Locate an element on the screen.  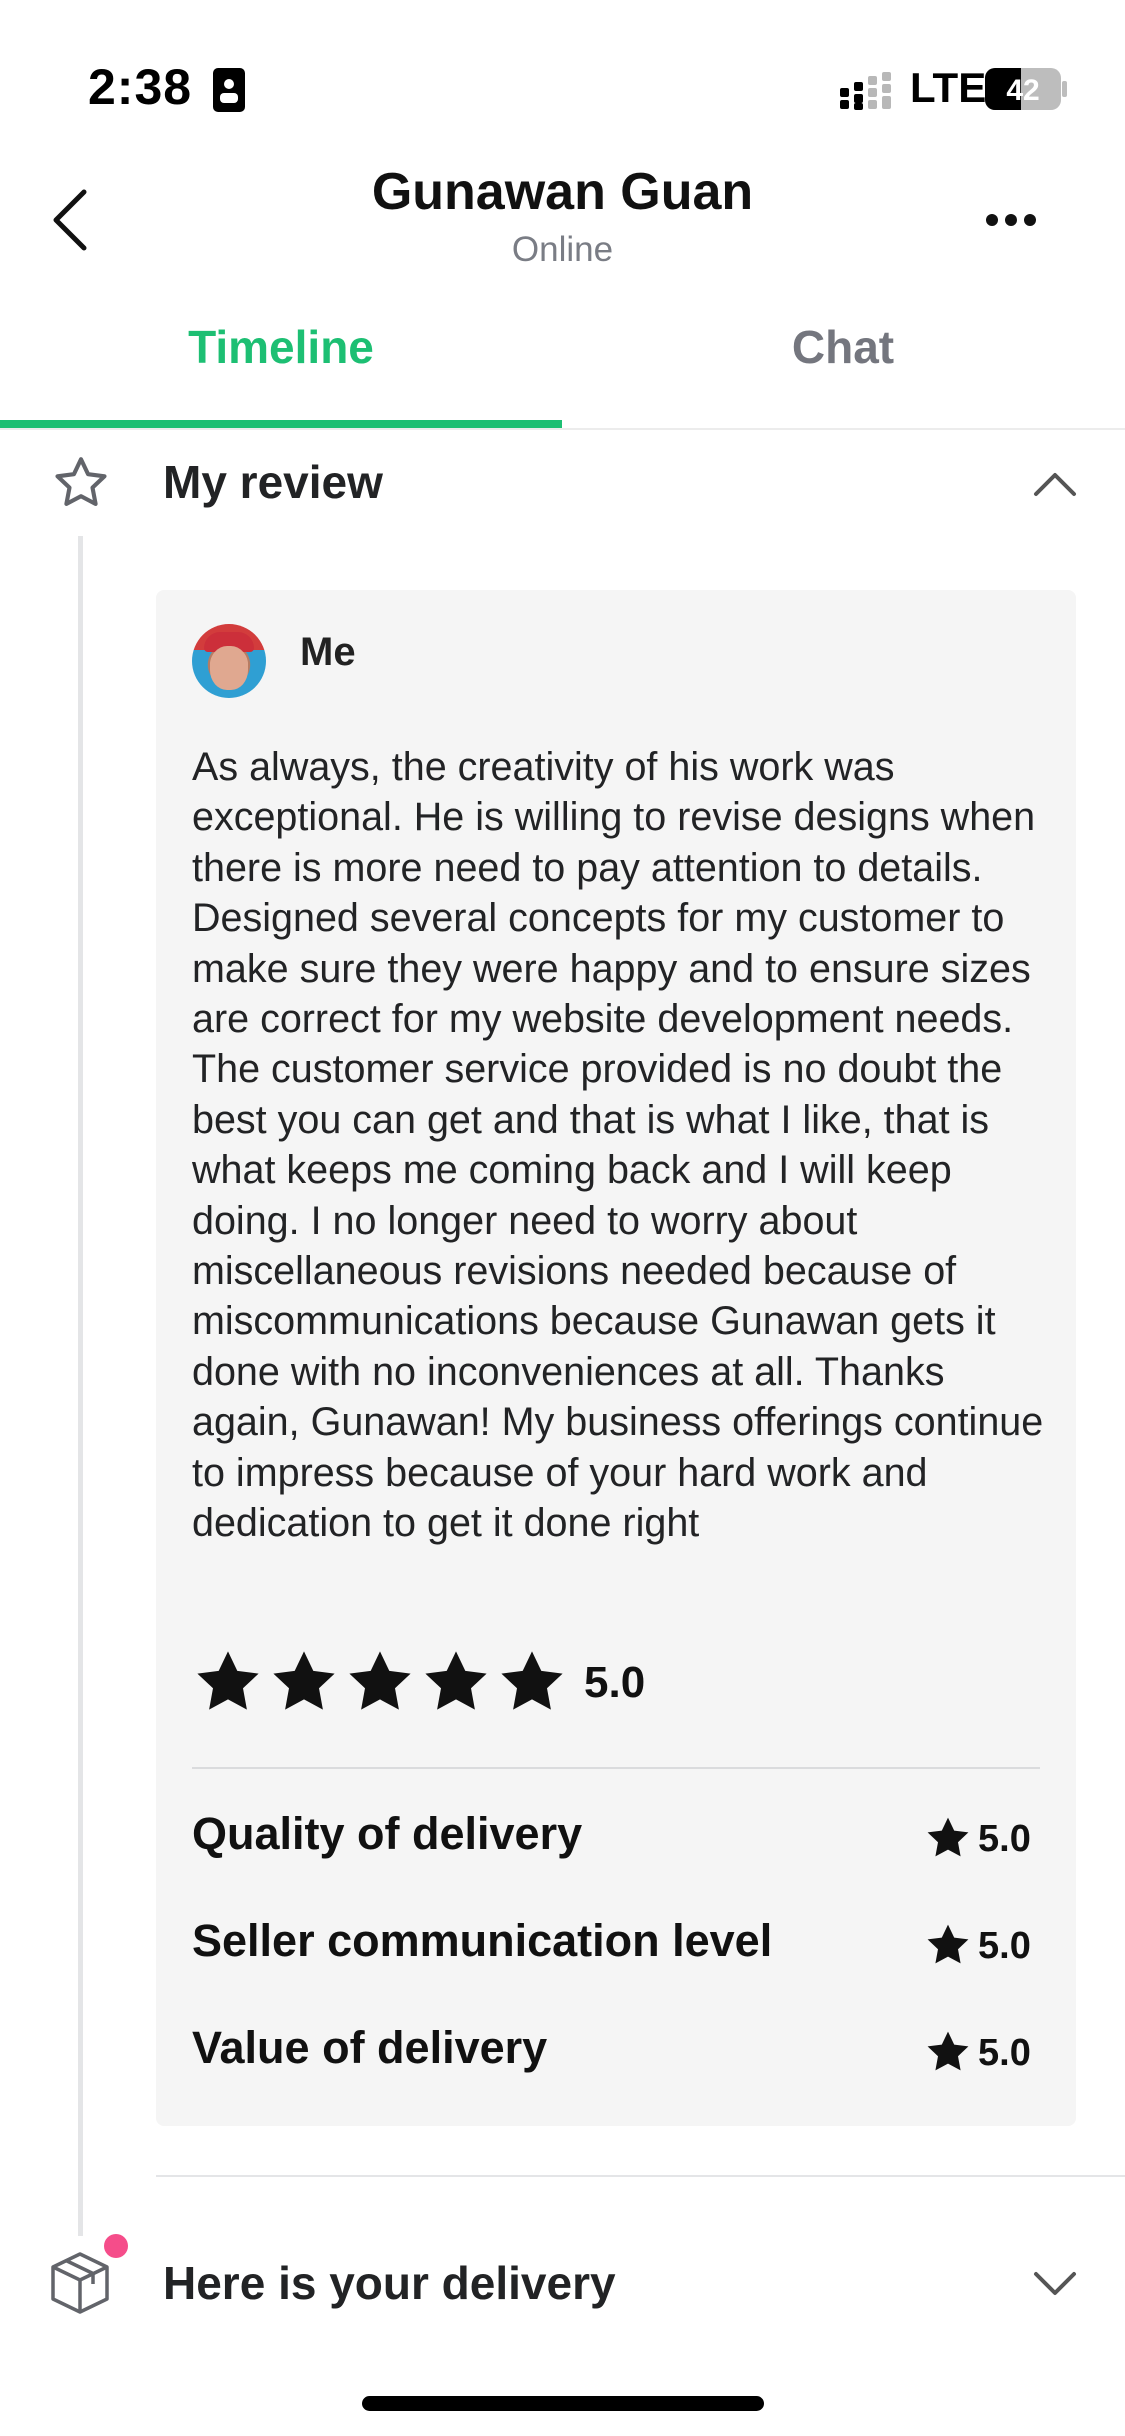
chevron-up-icon is located at coordinates (1055, 485).